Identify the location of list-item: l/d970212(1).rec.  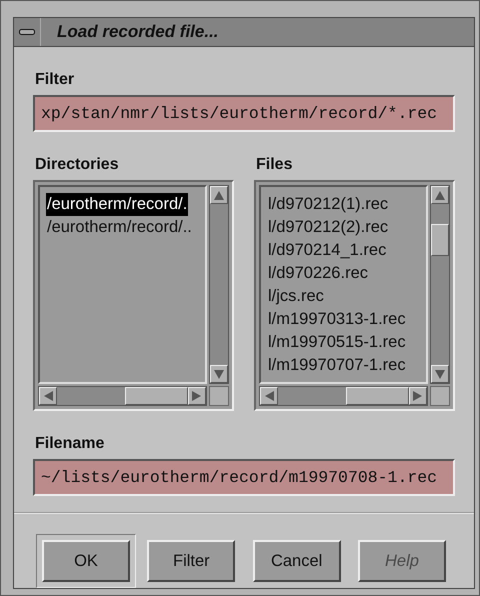
(328, 204).